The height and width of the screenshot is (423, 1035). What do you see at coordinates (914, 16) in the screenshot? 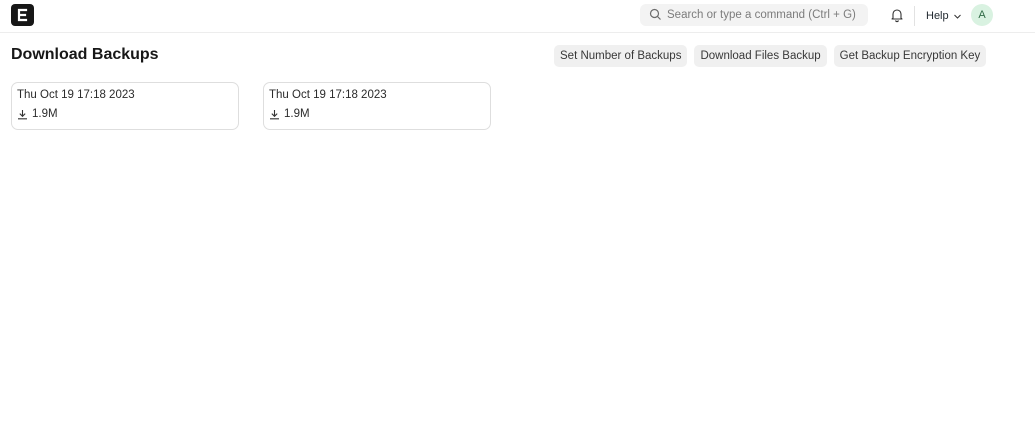
I see `navbar-divider` at bounding box center [914, 16].